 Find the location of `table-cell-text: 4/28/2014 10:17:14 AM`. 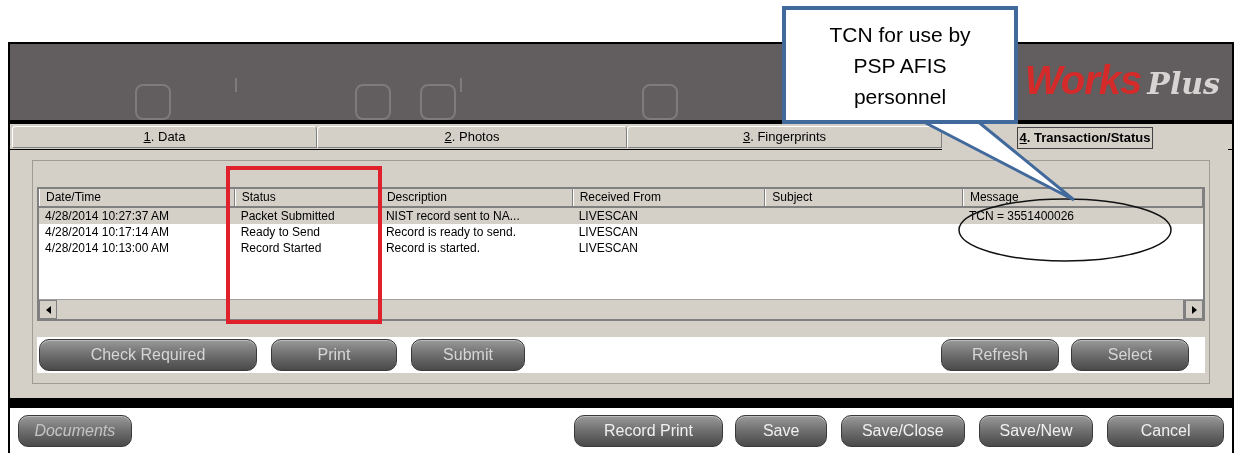

table-cell-text: 4/28/2014 10:17:14 AM is located at coordinates (107, 232).